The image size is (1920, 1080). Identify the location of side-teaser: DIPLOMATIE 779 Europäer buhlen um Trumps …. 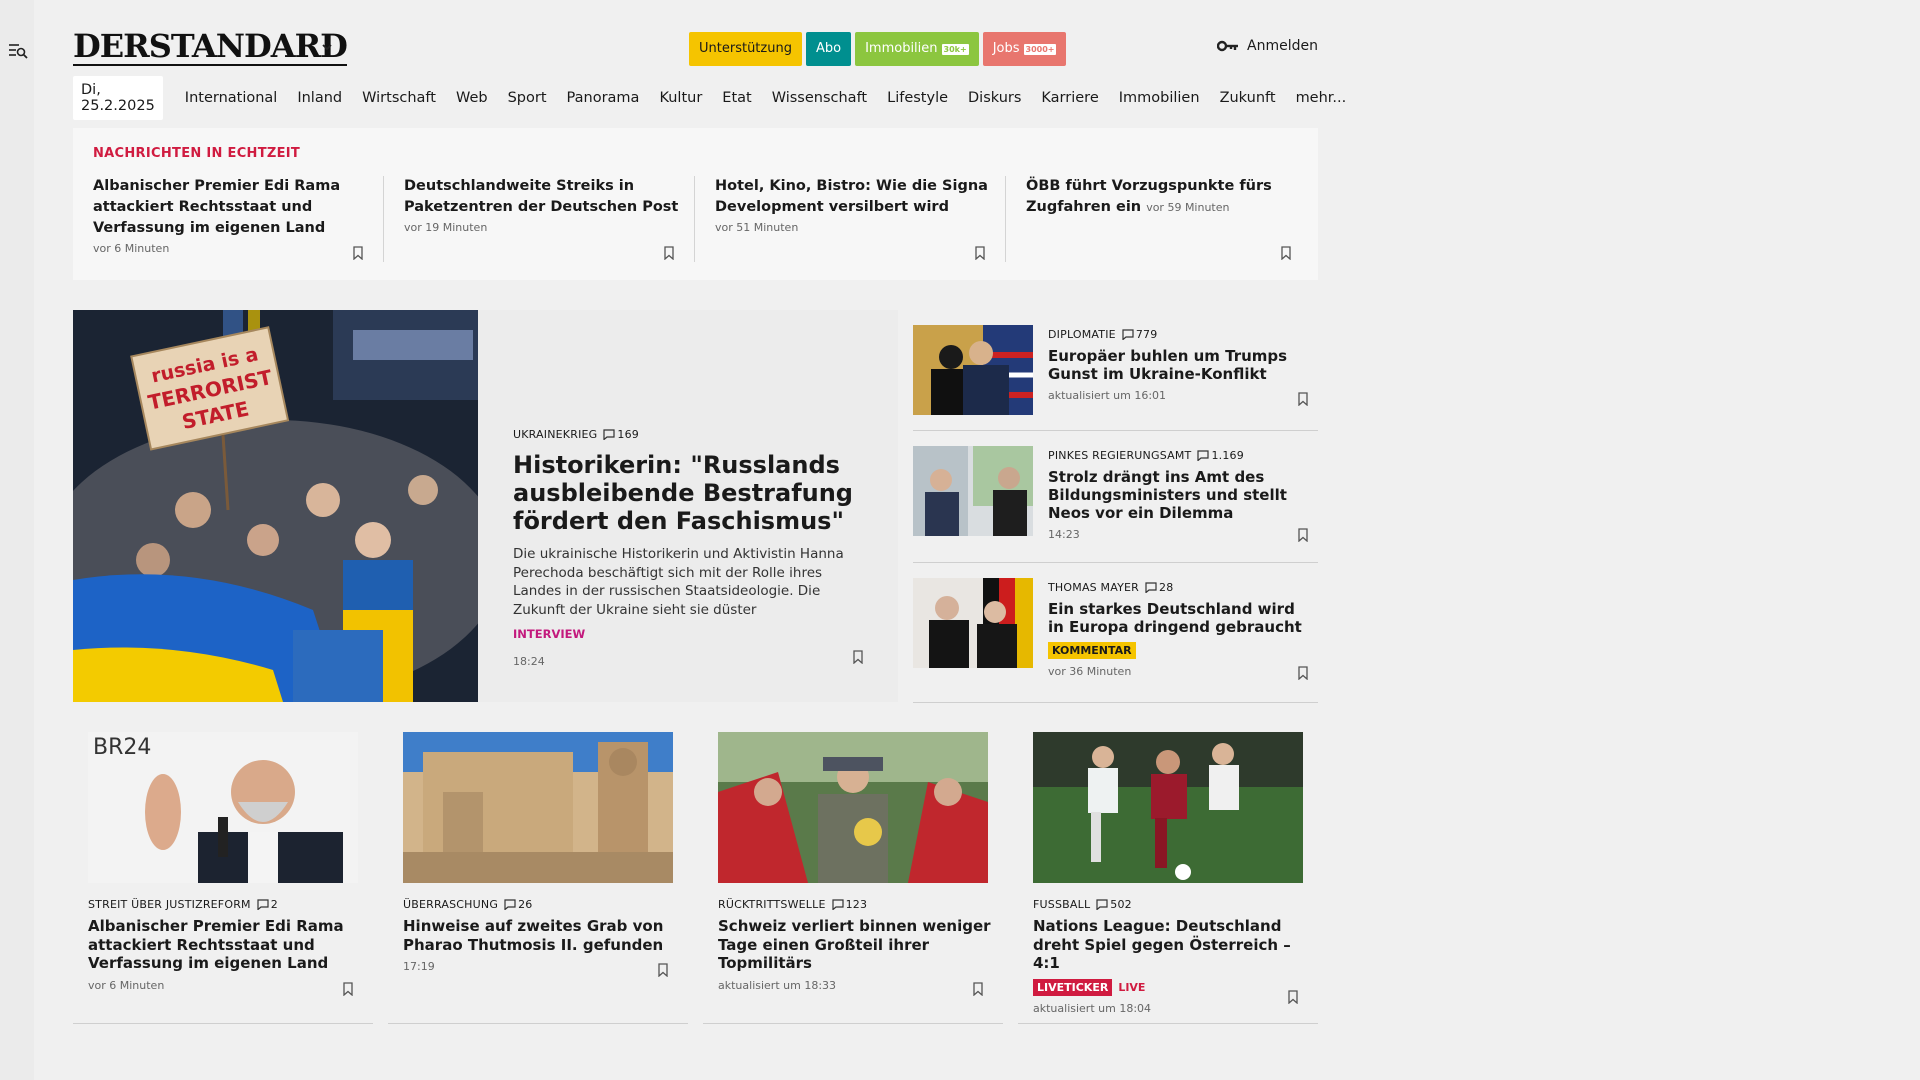
(1115, 370).